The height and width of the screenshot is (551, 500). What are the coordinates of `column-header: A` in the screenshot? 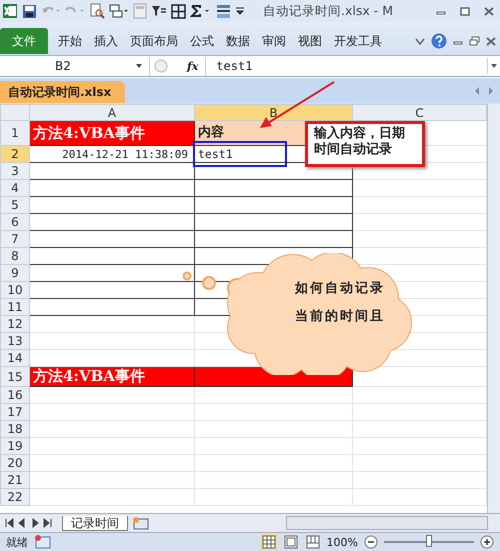 It's located at (112, 112).